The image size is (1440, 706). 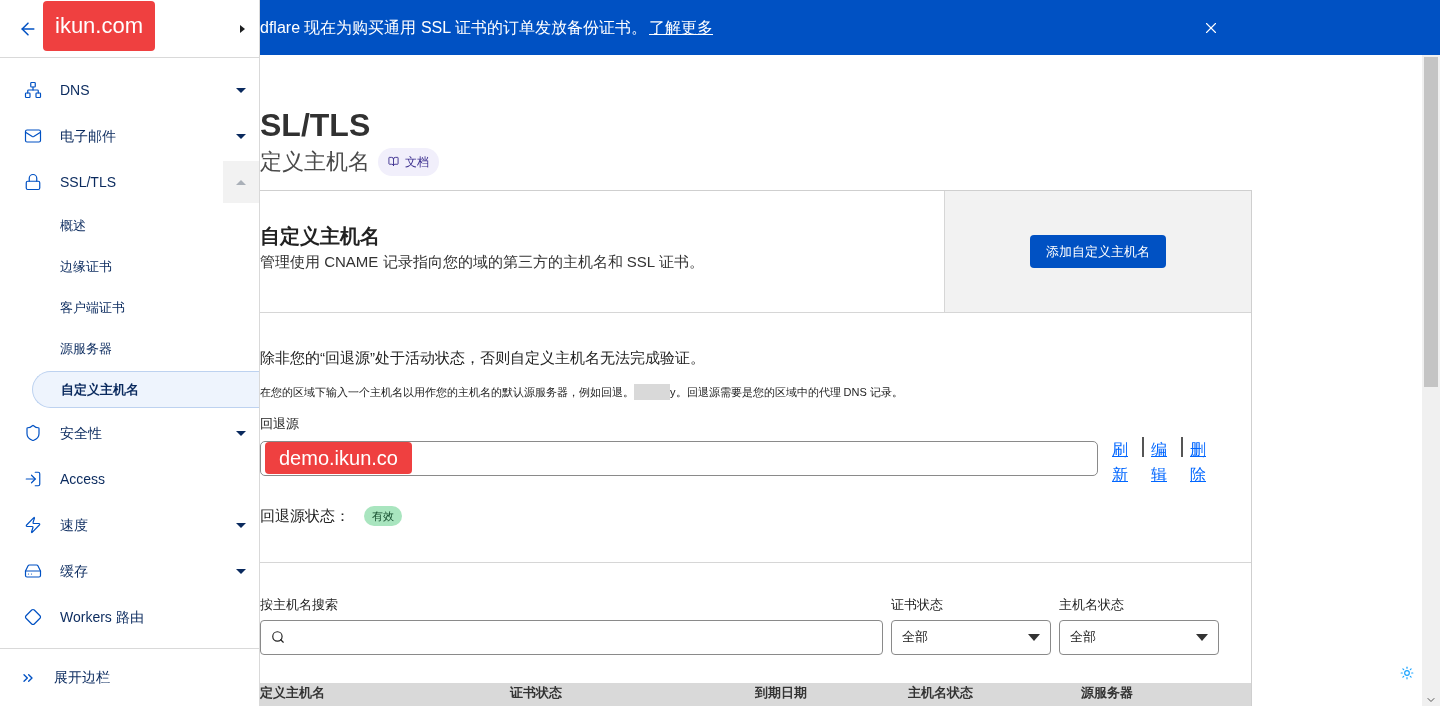 What do you see at coordinates (99, 25) in the screenshot?
I see `domain-label: ikun.com` at bounding box center [99, 25].